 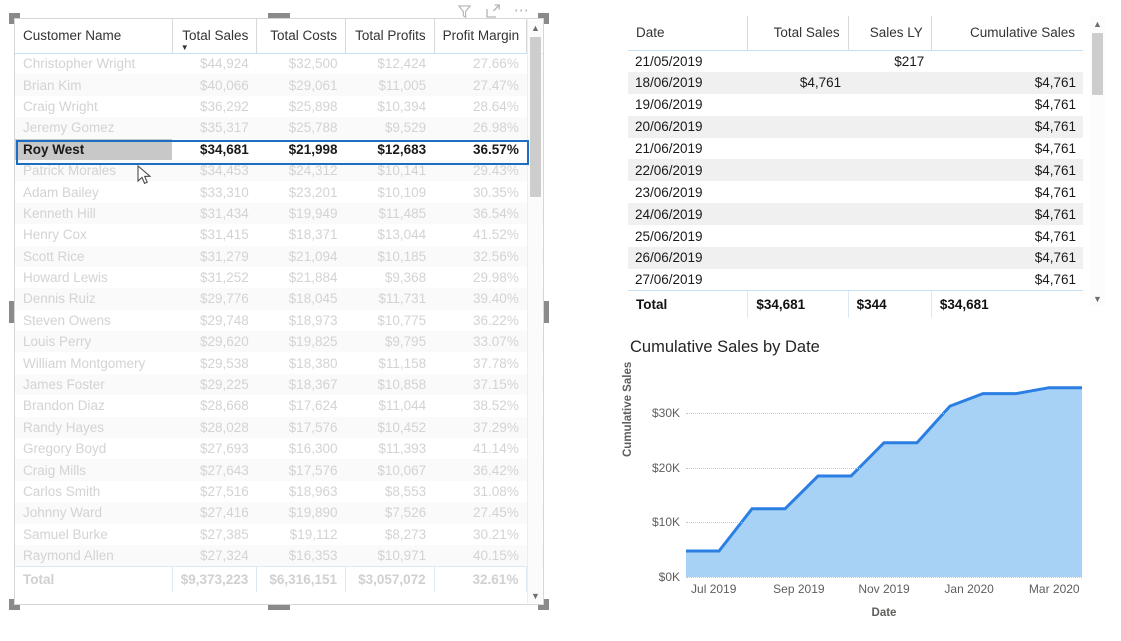 I want to click on cell-total-sales: $31,252, so click(x=214, y=277).